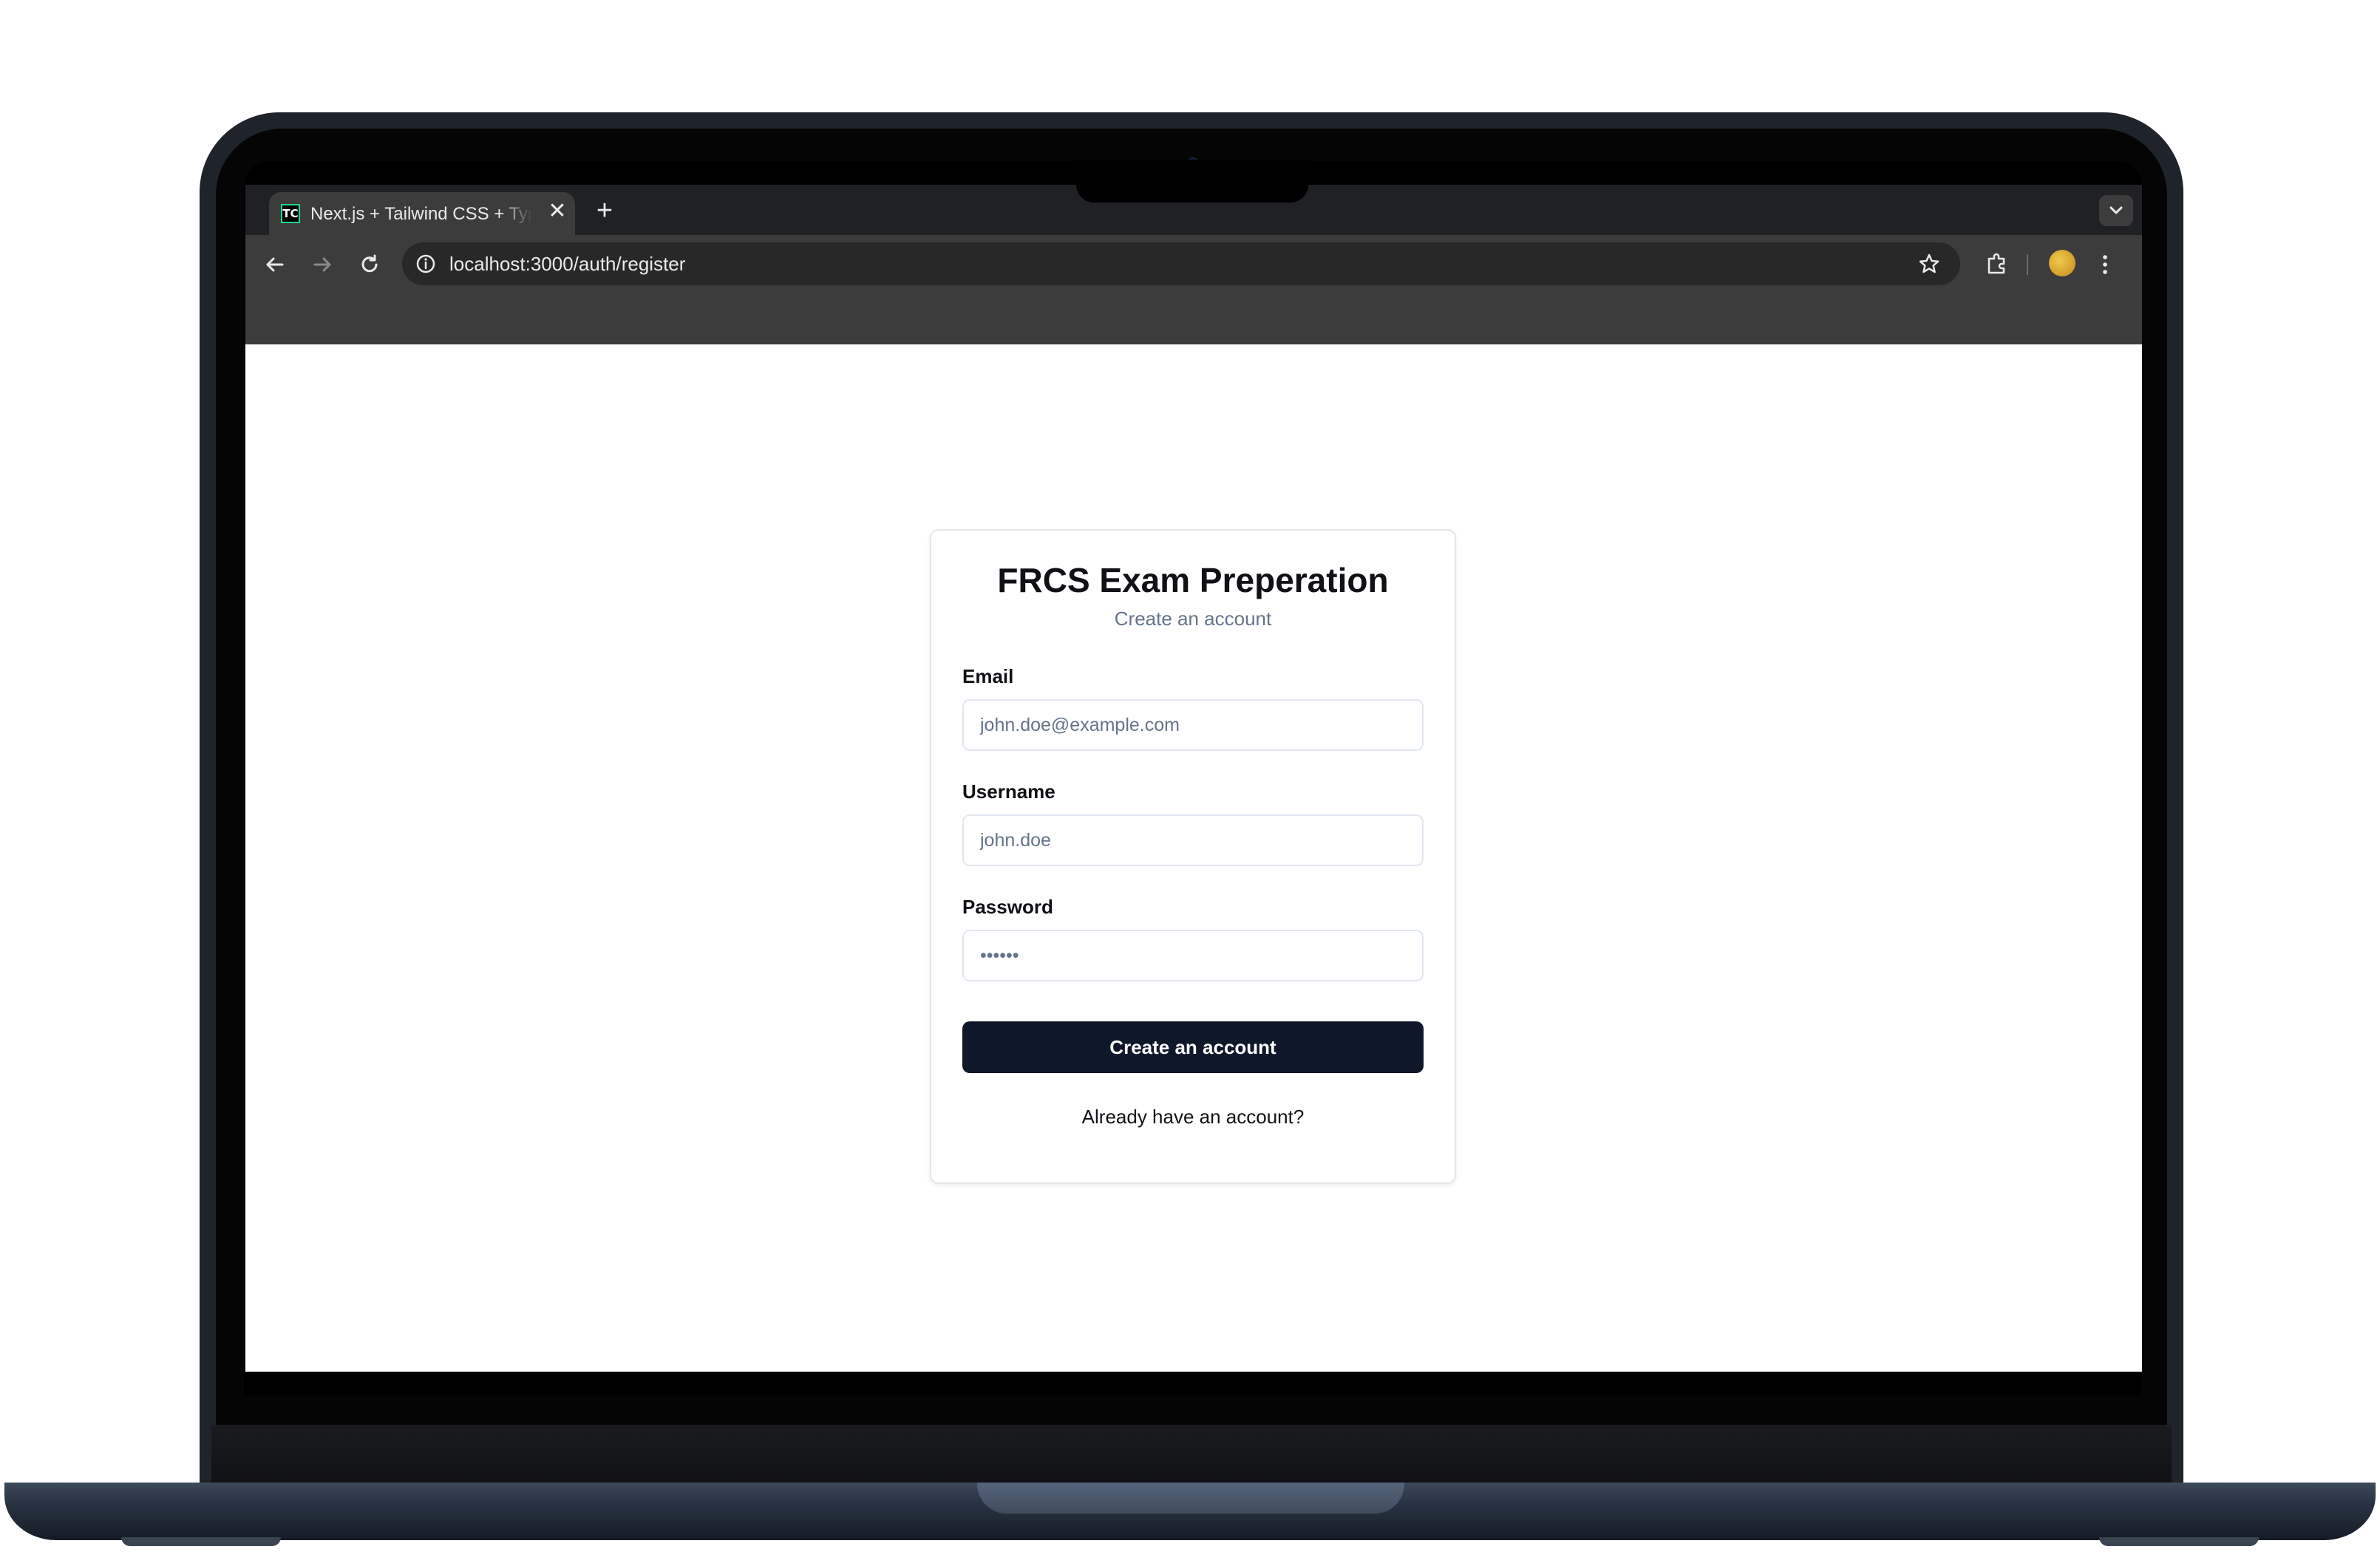 The image size is (2380, 1552). What do you see at coordinates (290, 213) in the screenshot?
I see `tab-favicon-icon: TC` at bounding box center [290, 213].